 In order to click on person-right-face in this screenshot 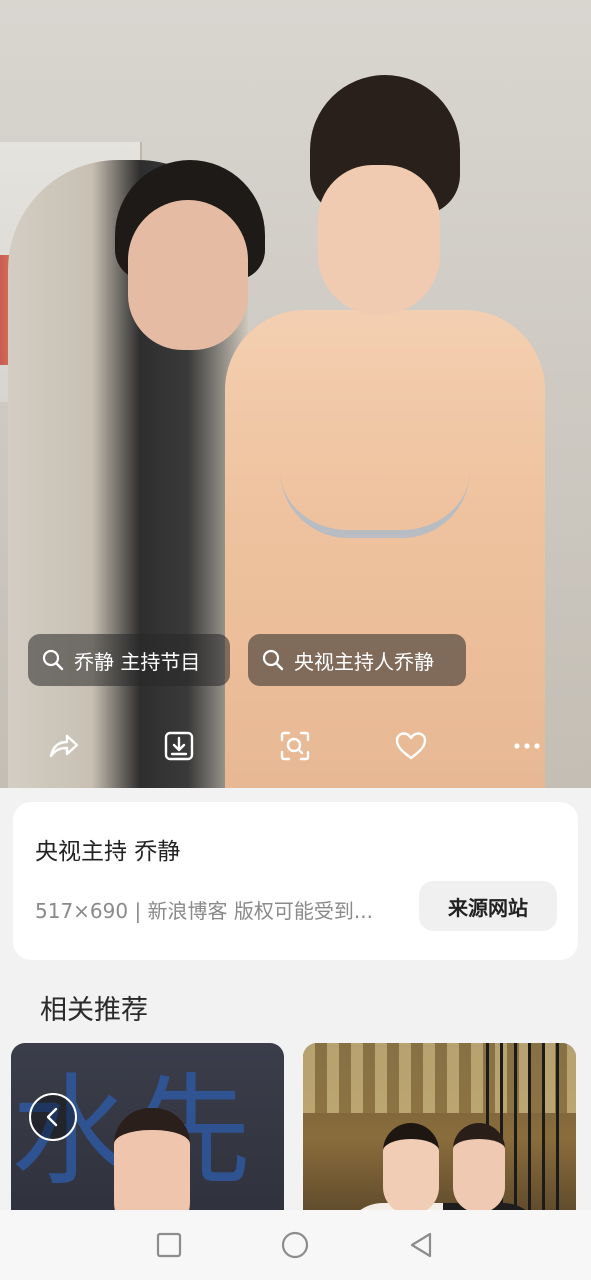, I will do `click(379, 240)`.